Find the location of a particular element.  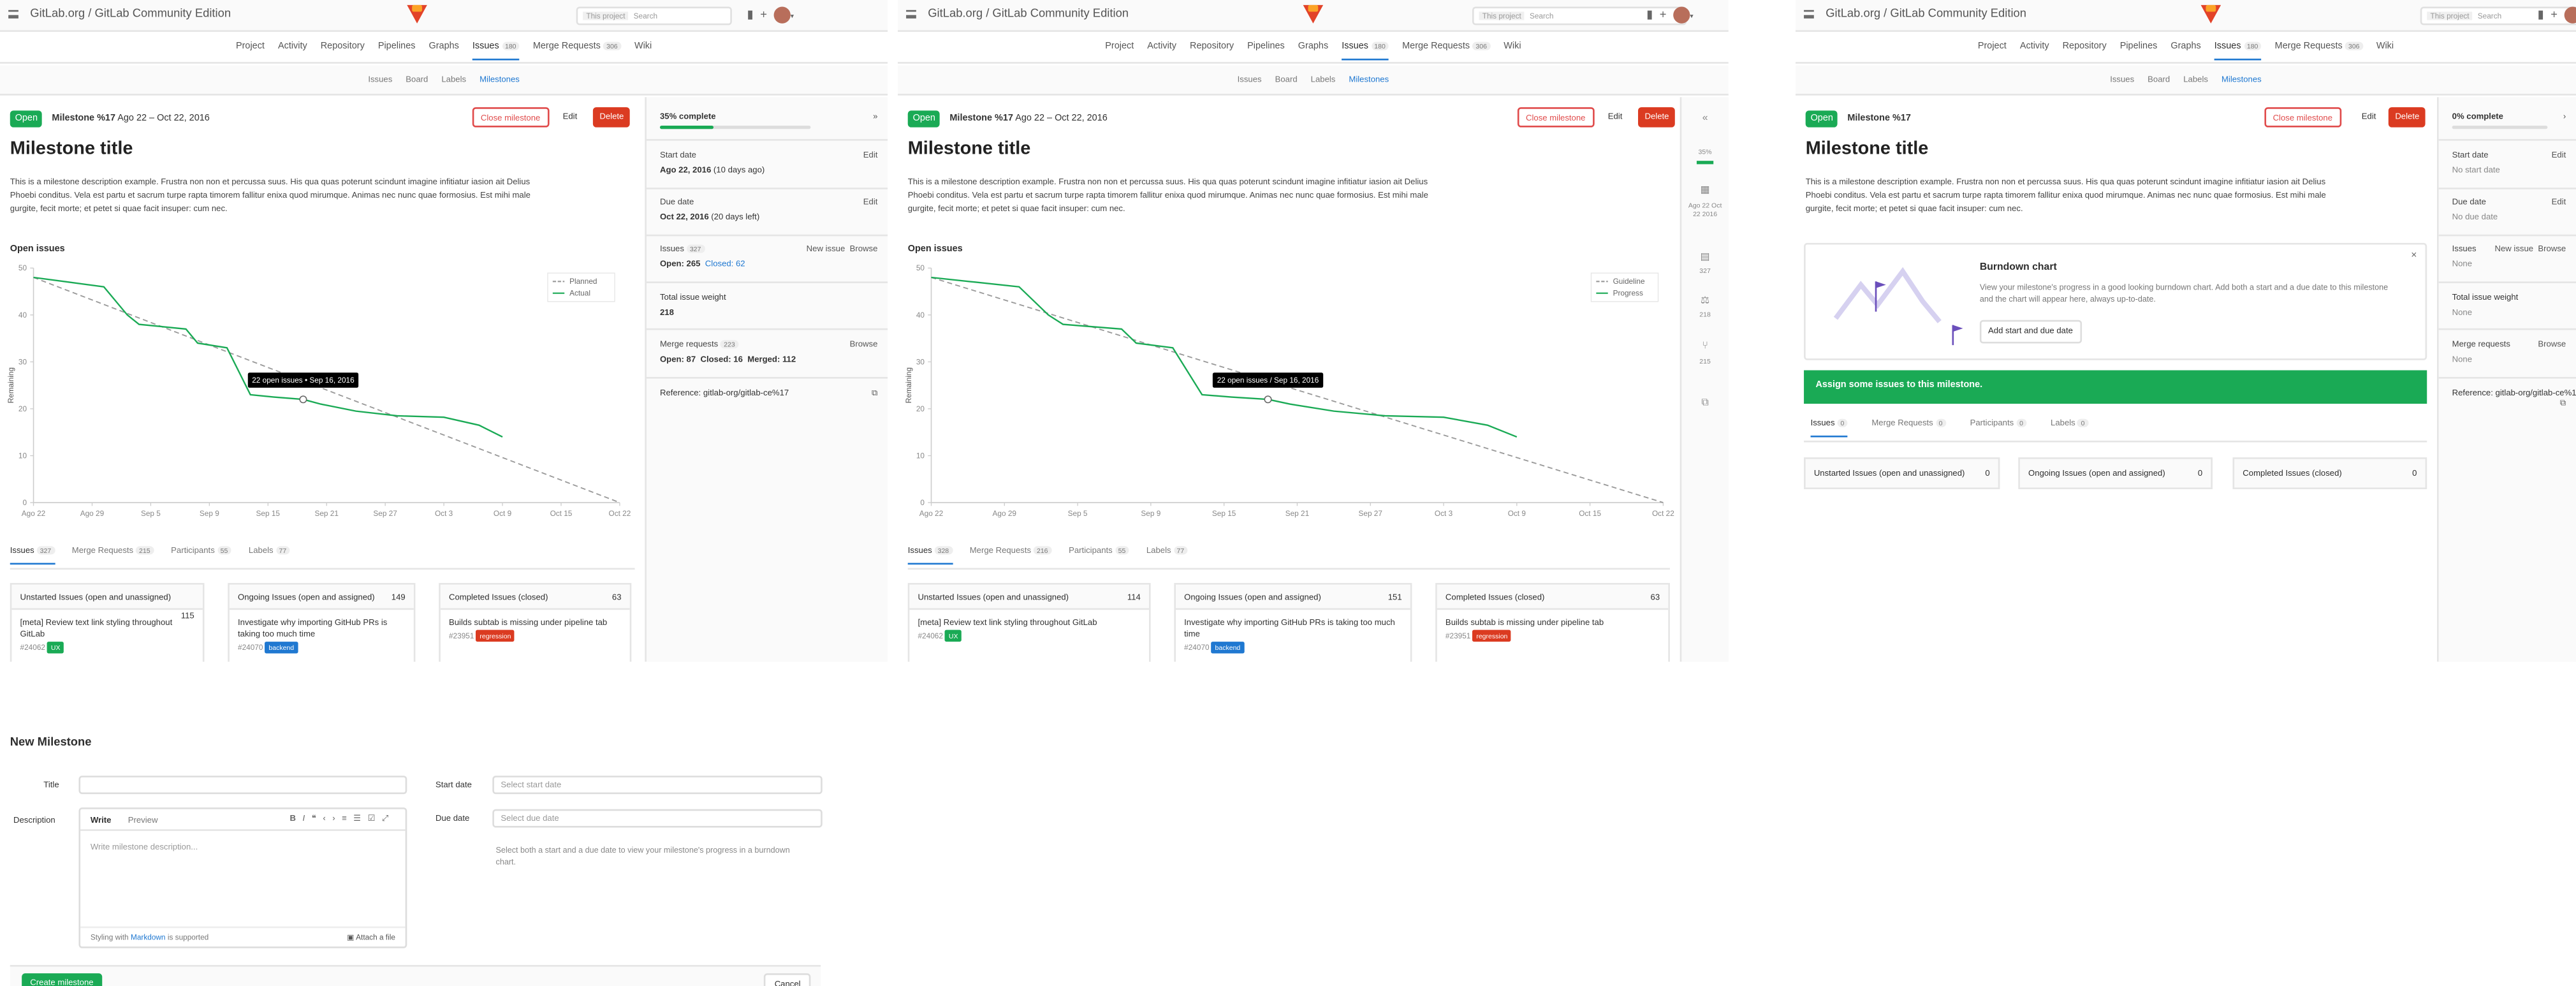

plus-icon: + is located at coordinates (2557, 15).